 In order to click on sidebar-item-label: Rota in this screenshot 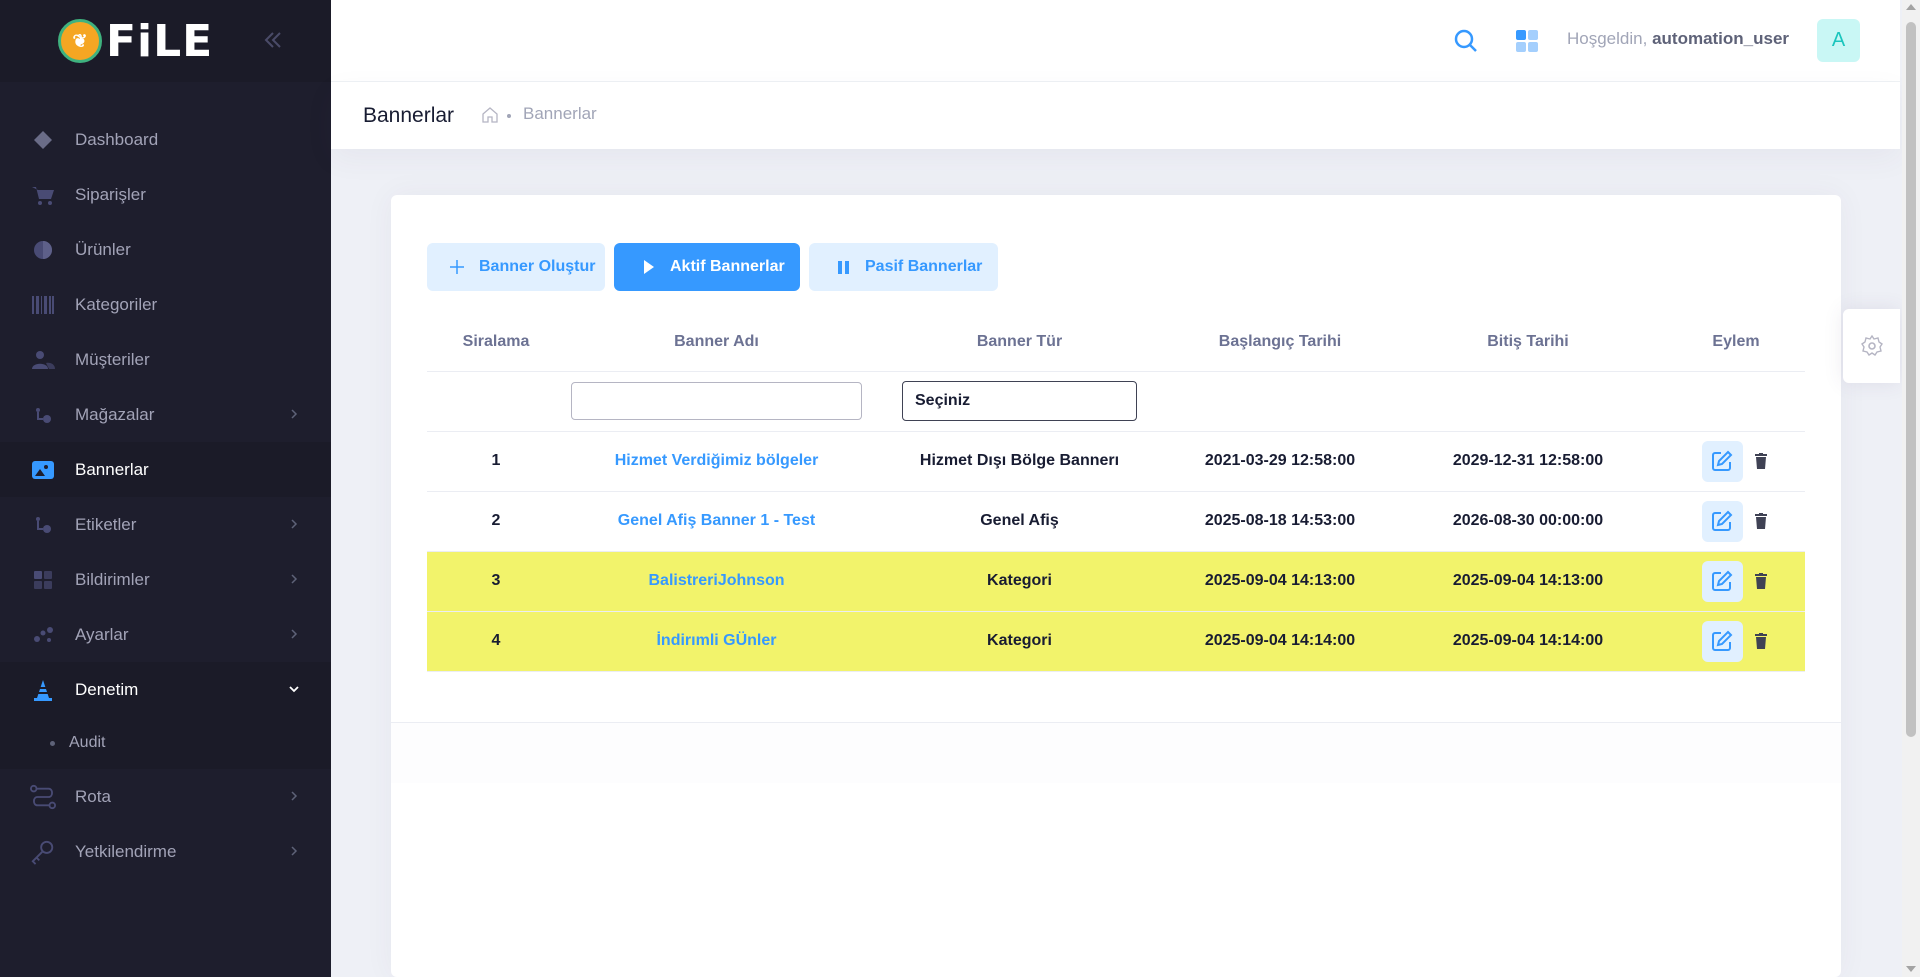, I will do `click(93, 796)`.